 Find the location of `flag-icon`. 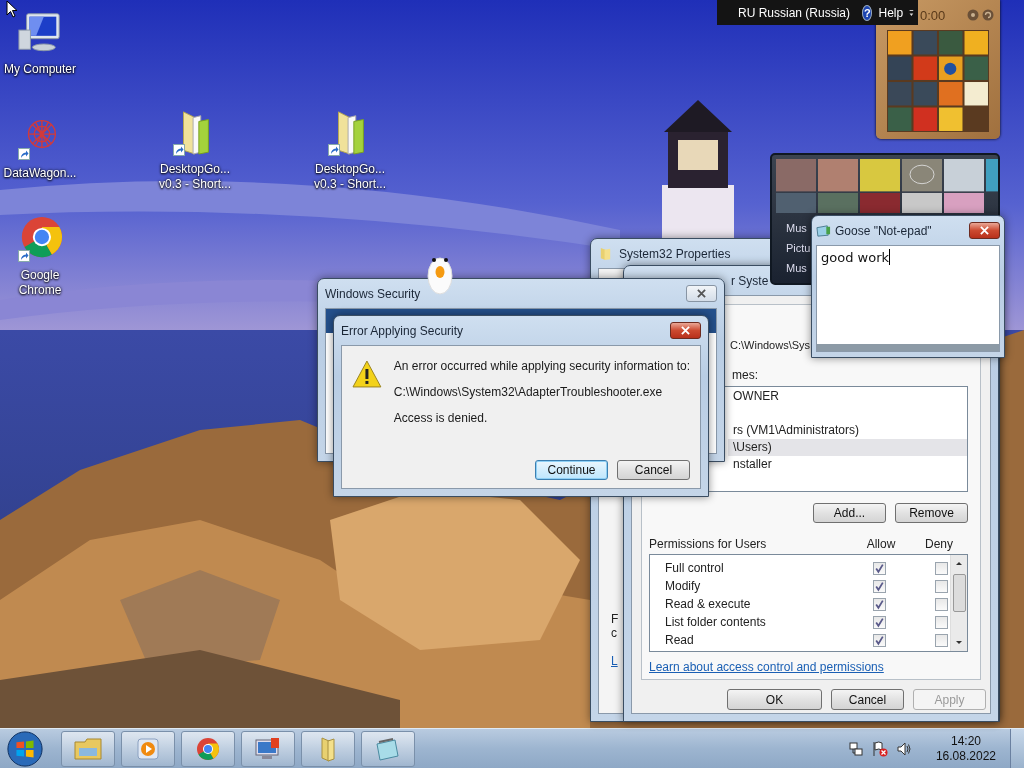

flag-icon is located at coordinates (879, 748).